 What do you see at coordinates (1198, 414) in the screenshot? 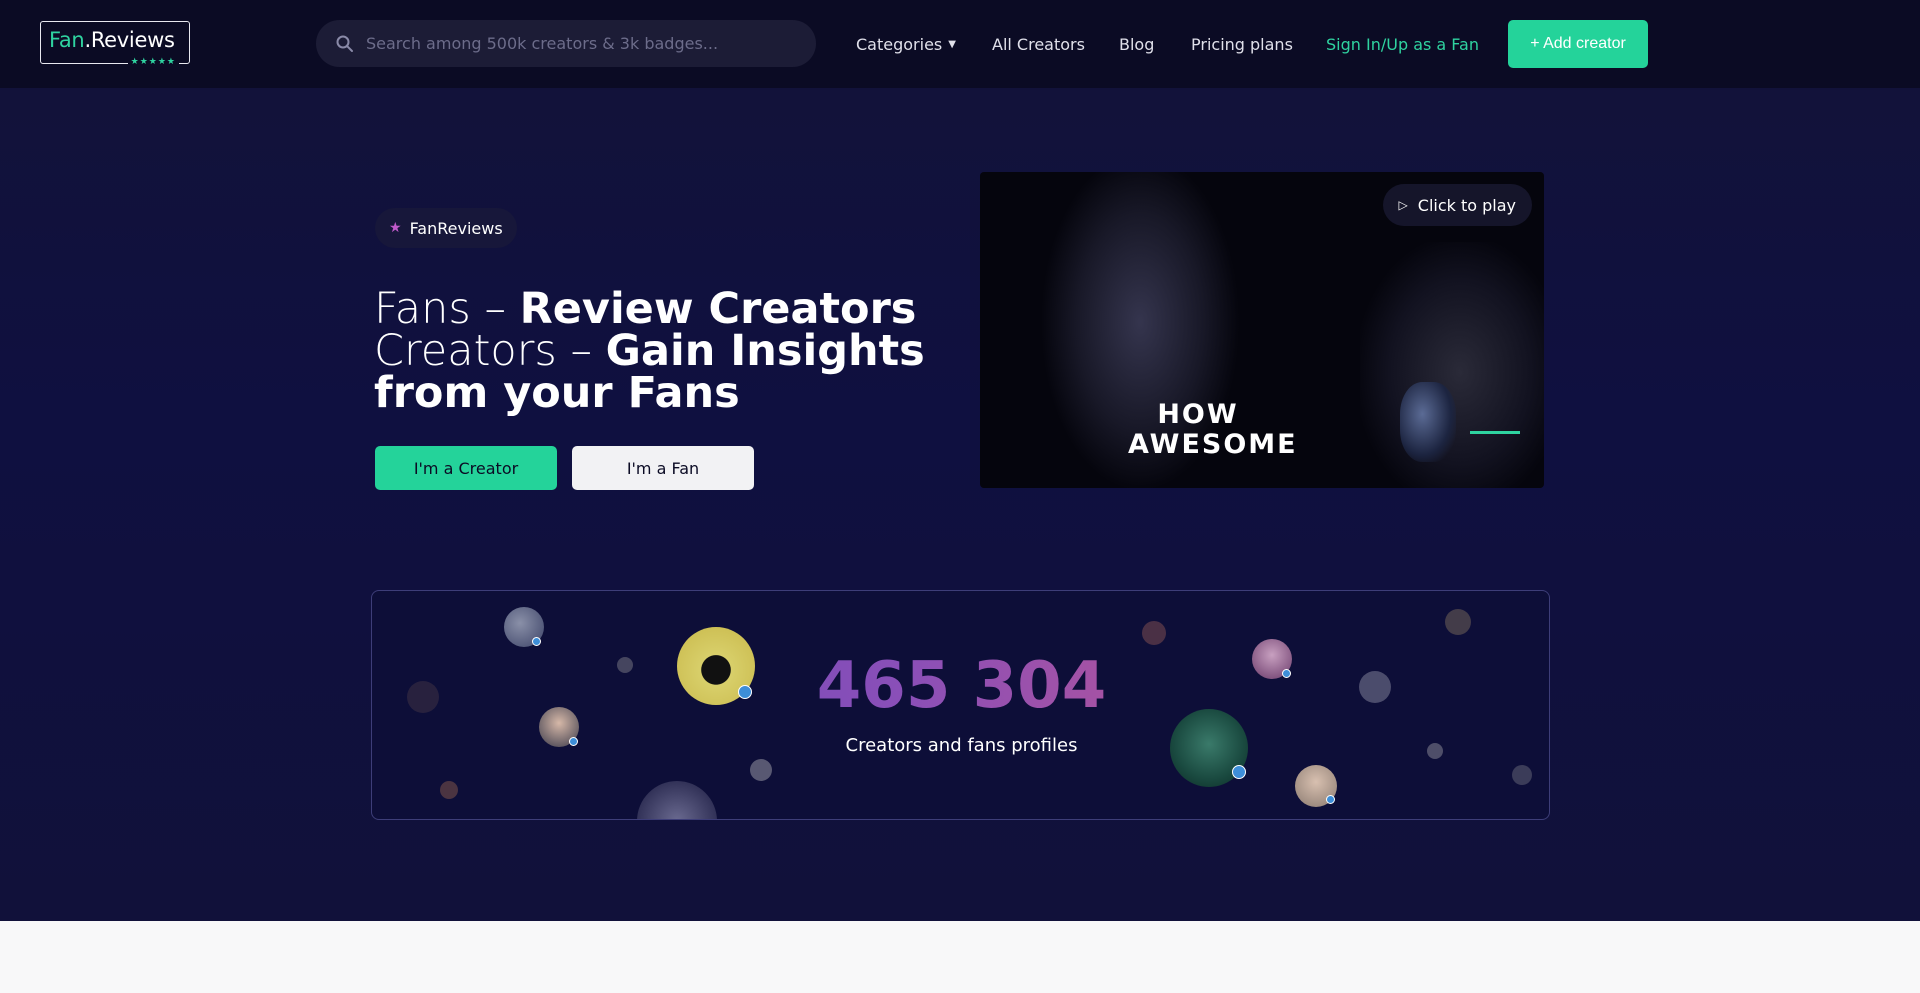
I see `video-caption-line1: HOW` at bounding box center [1198, 414].